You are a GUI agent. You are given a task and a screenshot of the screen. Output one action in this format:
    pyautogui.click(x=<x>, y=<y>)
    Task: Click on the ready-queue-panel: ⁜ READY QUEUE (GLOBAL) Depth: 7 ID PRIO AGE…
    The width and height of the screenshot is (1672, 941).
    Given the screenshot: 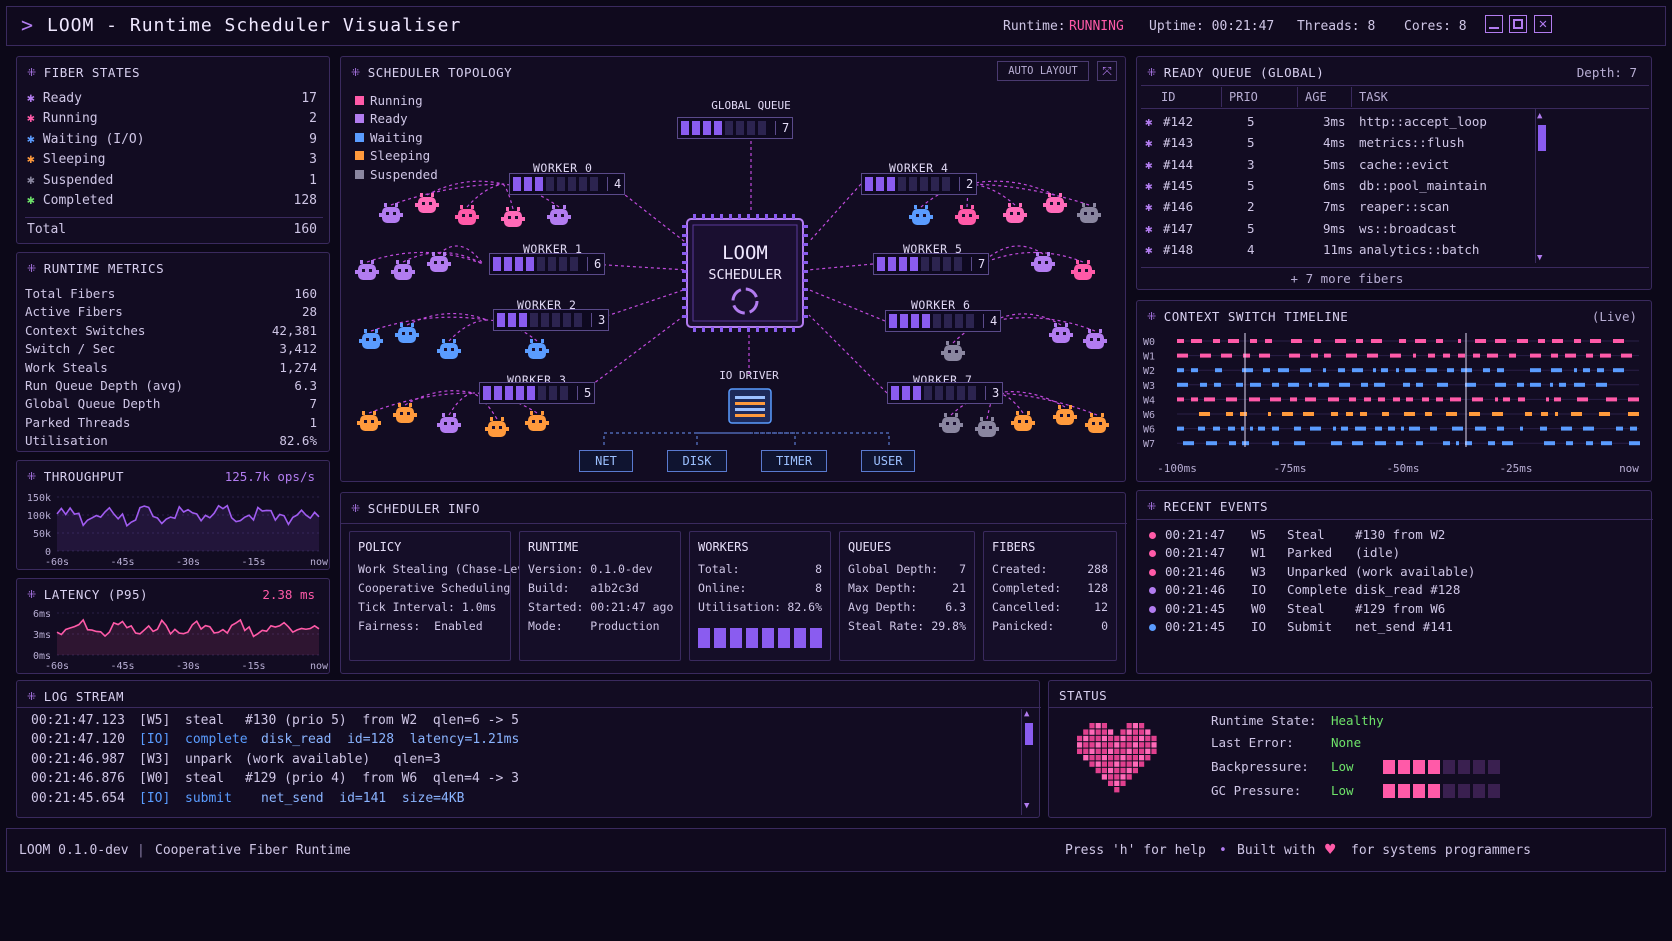 What is the action you would take?
    pyautogui.click(x=1394, y=173)
    